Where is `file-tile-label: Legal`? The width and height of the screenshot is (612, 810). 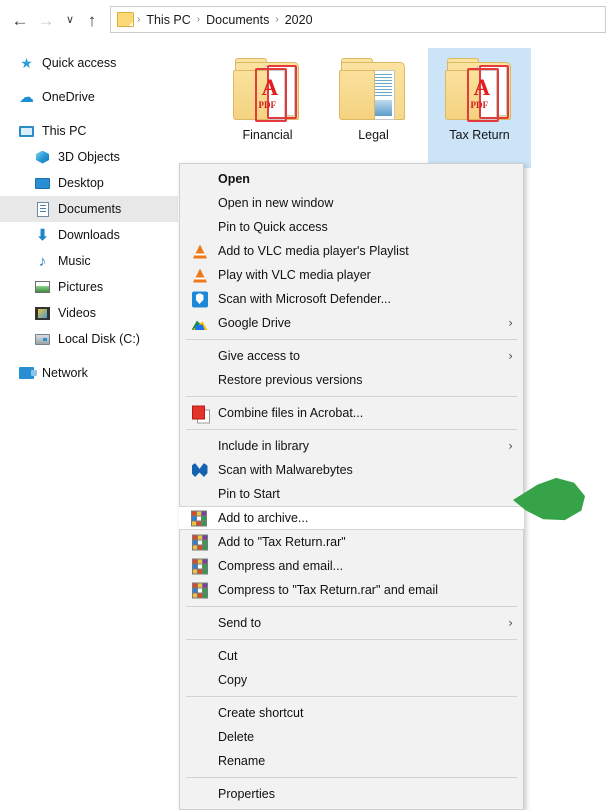
file-tile-label: Legal is located at coordinates (373, 135).